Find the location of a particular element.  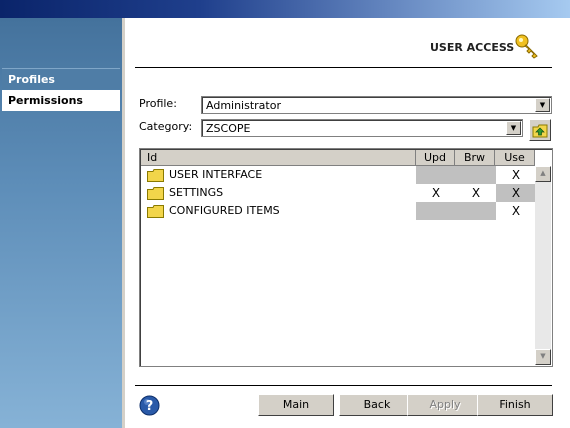

folder-up-icon is located at coordinates (540, 131).